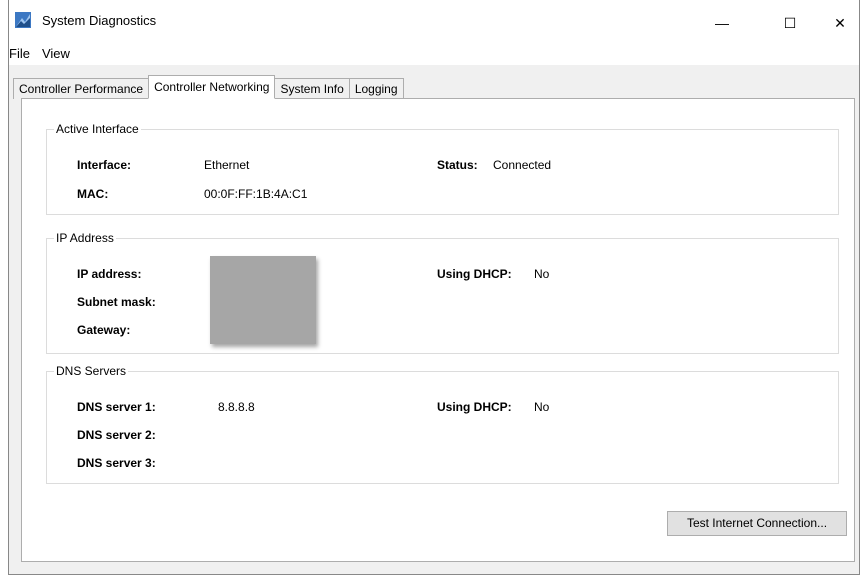  I want to click on interface-value: Ethernet, so click(227, 165).